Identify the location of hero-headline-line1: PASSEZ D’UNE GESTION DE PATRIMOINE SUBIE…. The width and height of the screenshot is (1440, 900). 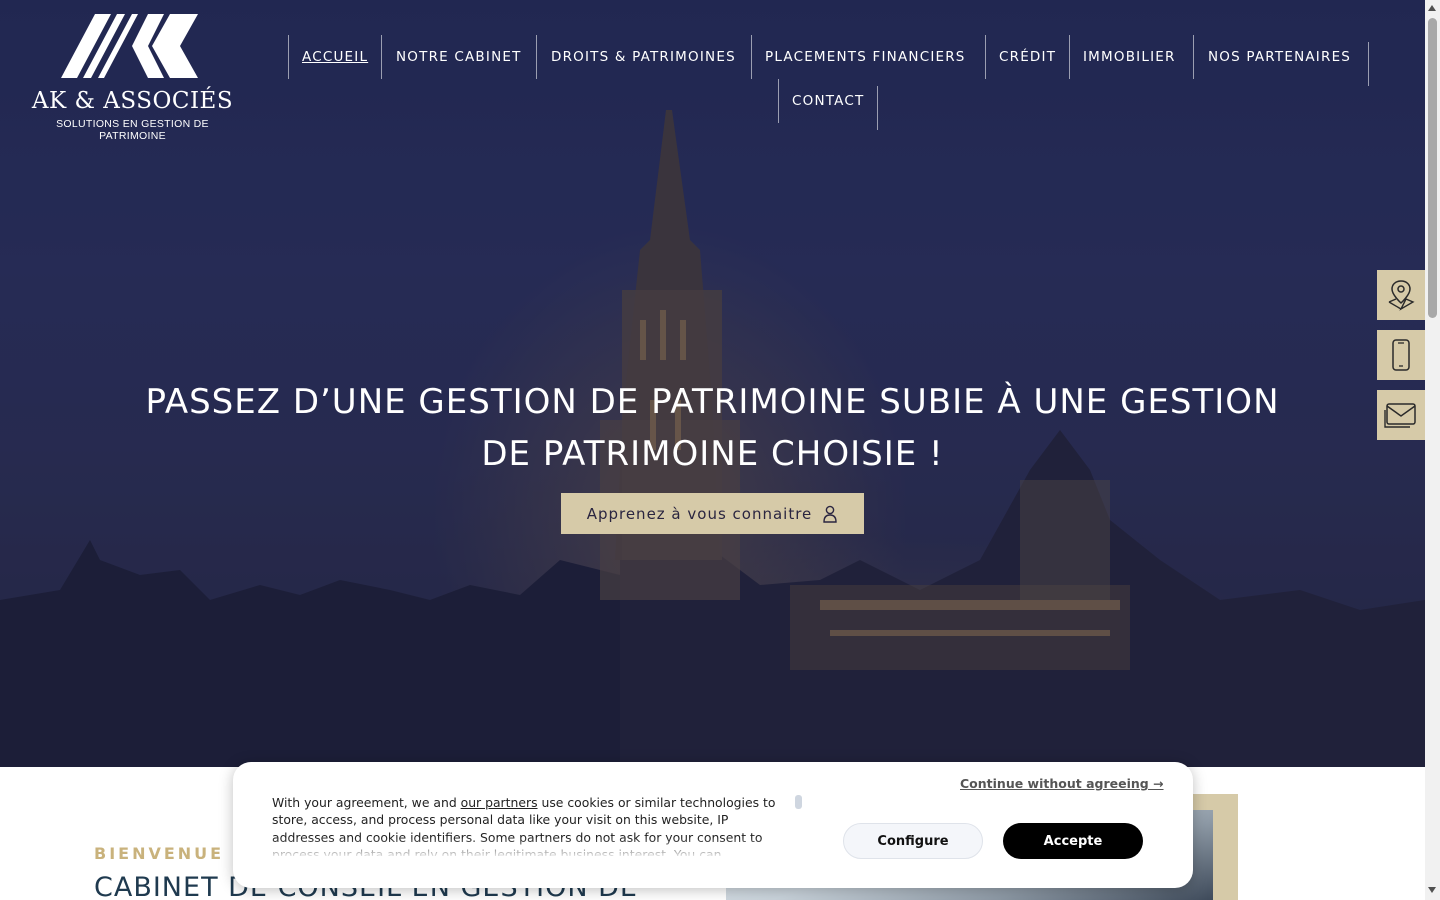
(712, 402).